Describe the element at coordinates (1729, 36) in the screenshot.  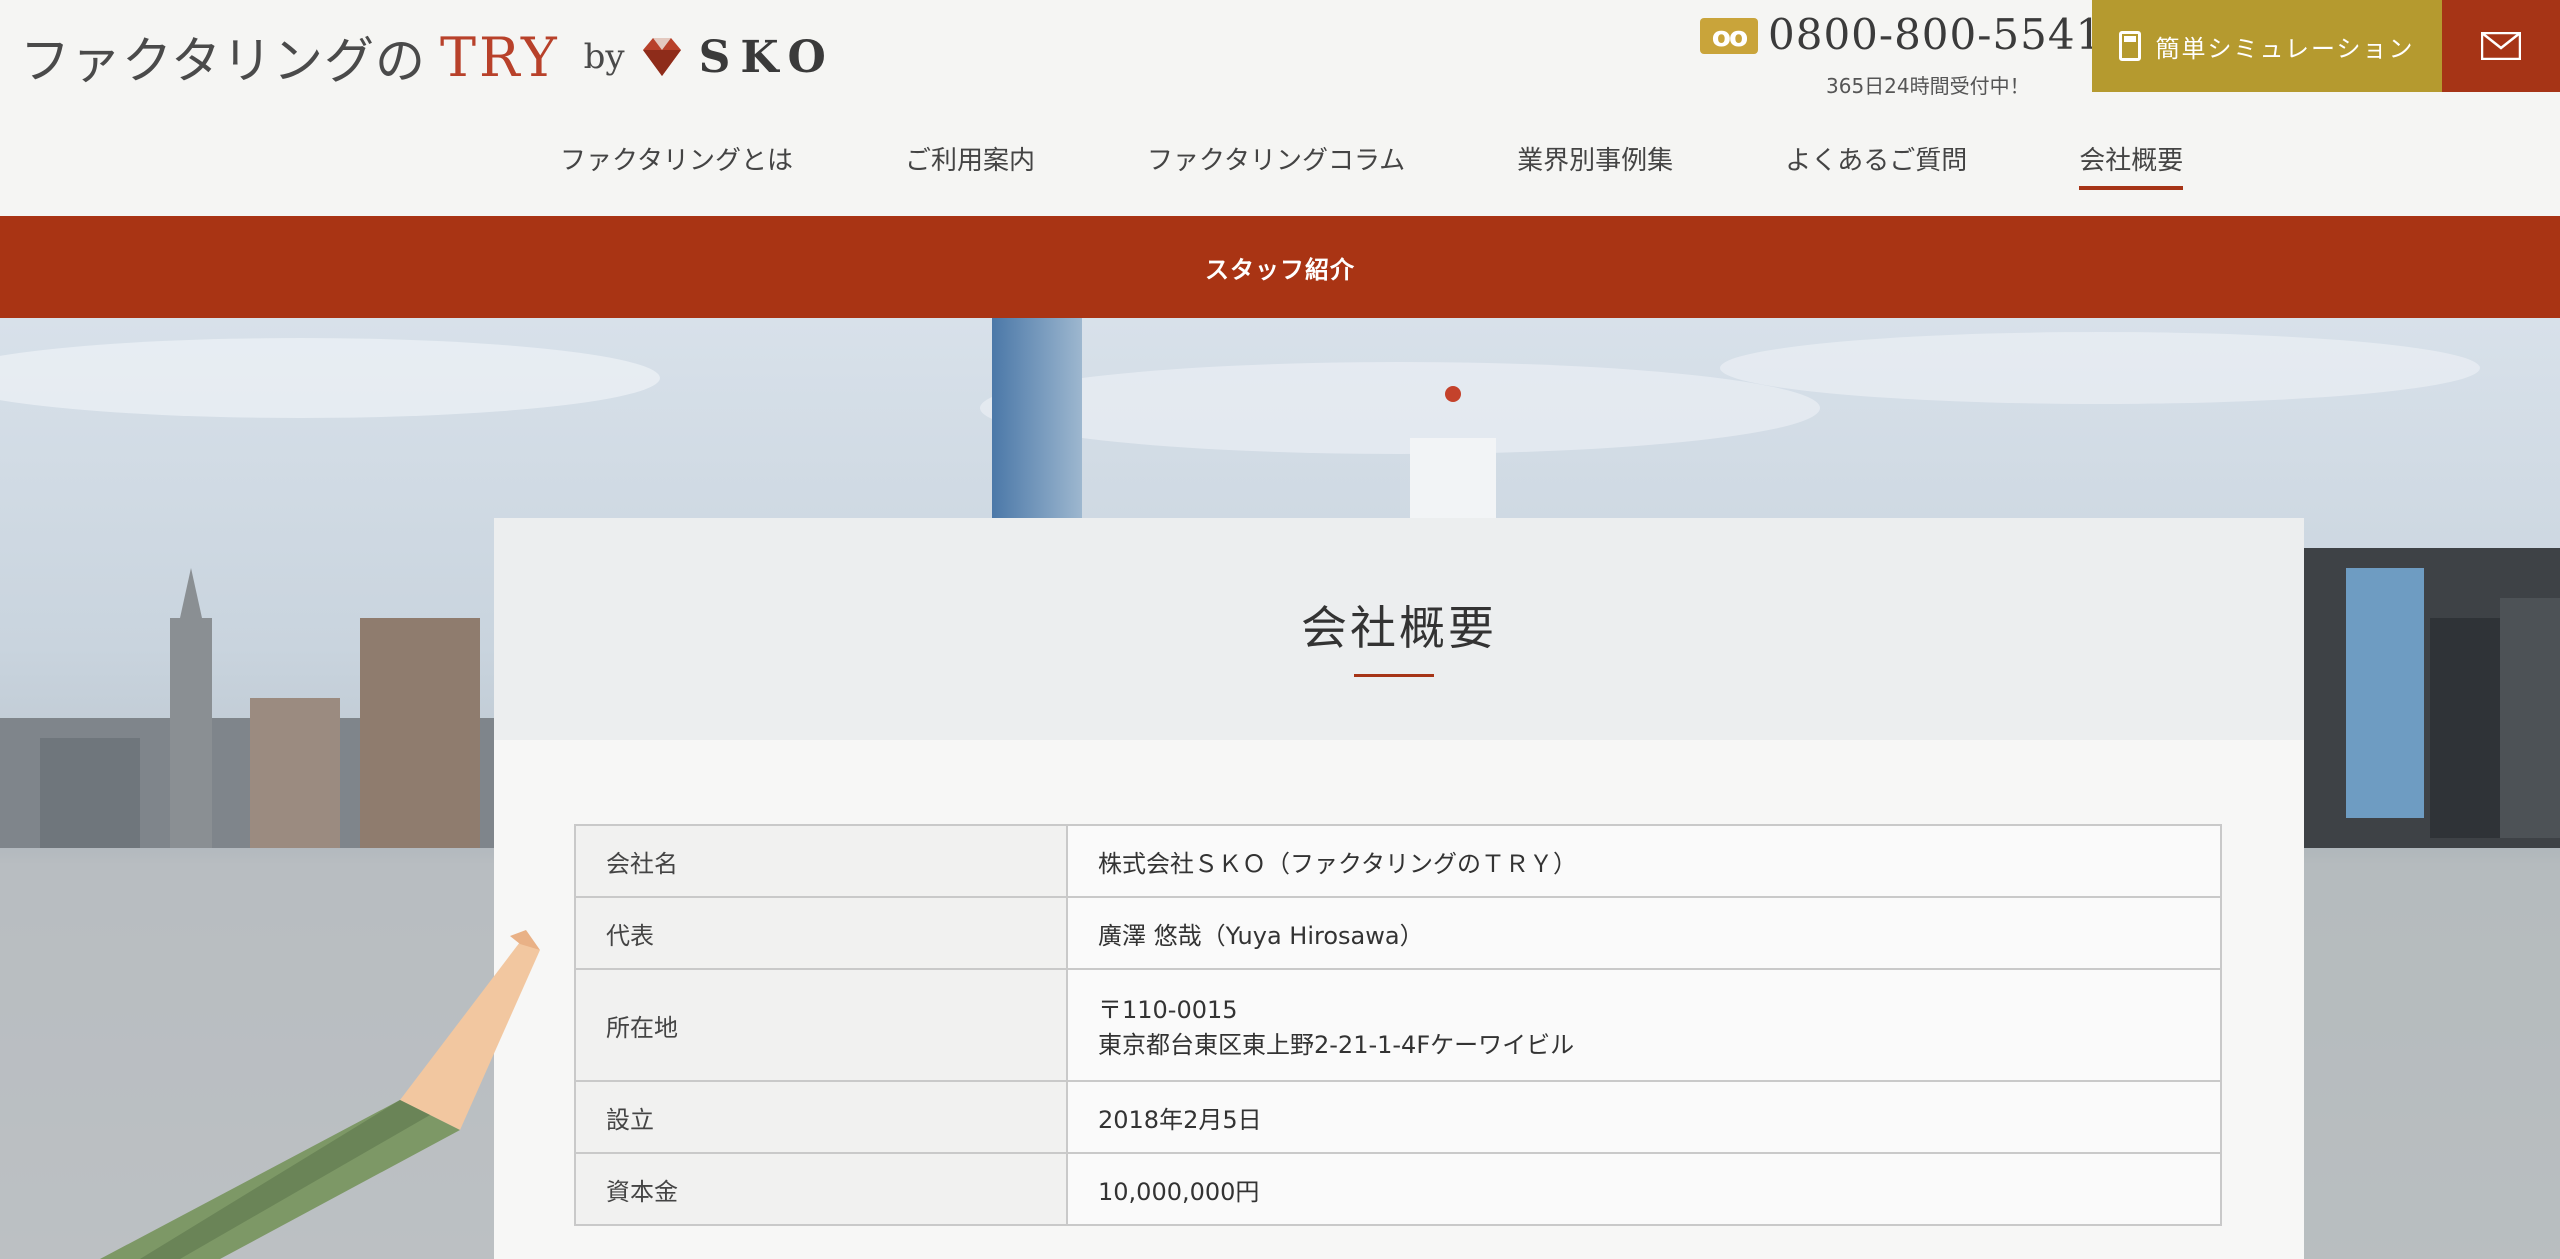
I see `free-dial-icon: oo` at that location.